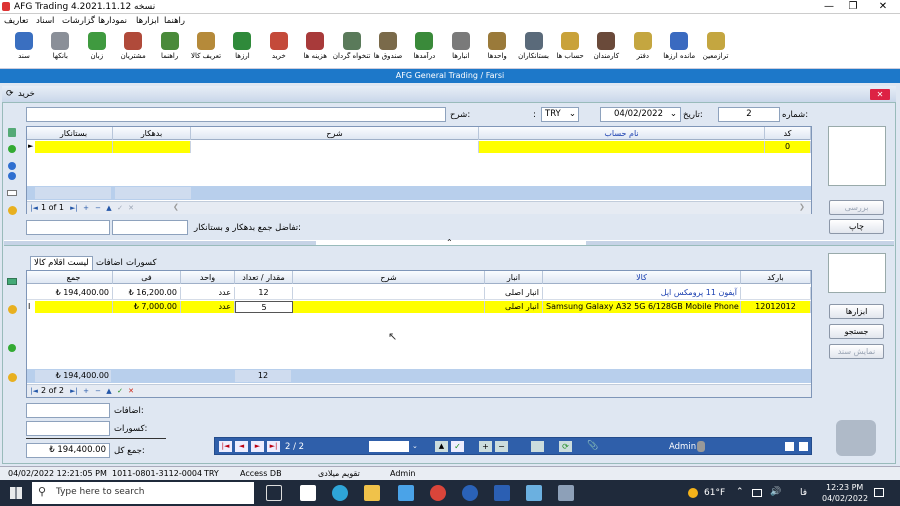 This screenshot has height=506, width=900. Describe the element at coordinates (74, 147) in the screenshot. I see `cell-credit` at that location.